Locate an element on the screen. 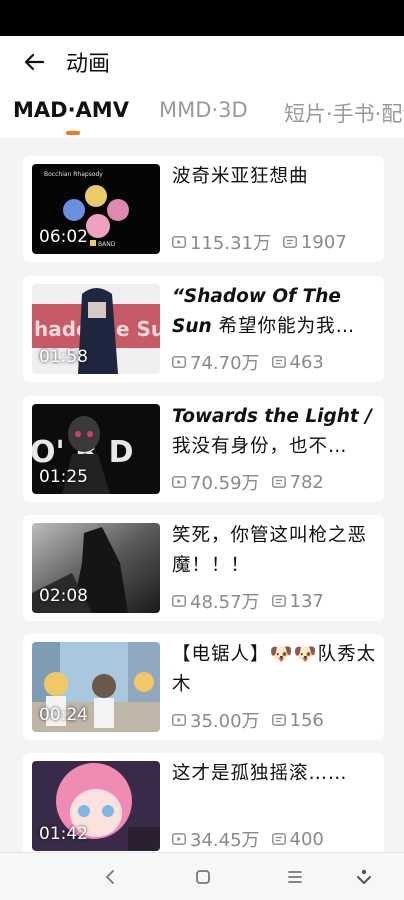 This screenshot has width=404, height=900. tab-shortfilm: 短片·手书·配音 is located at coordinates (344, 113).